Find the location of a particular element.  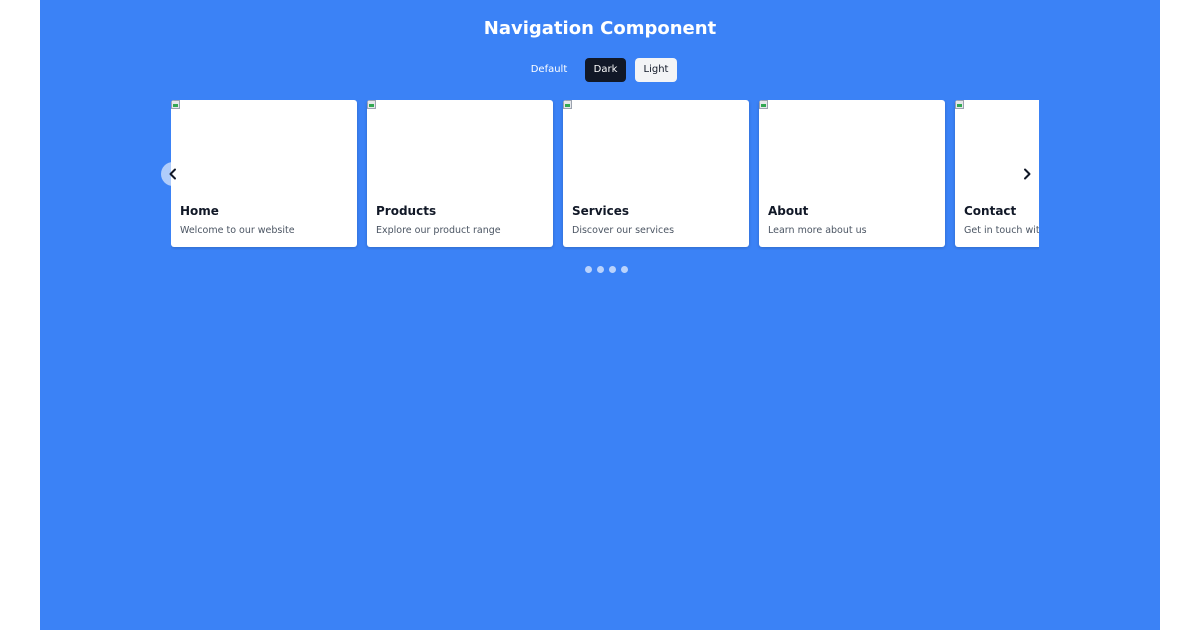

card-title: Services is located at coordinates (601, 211).